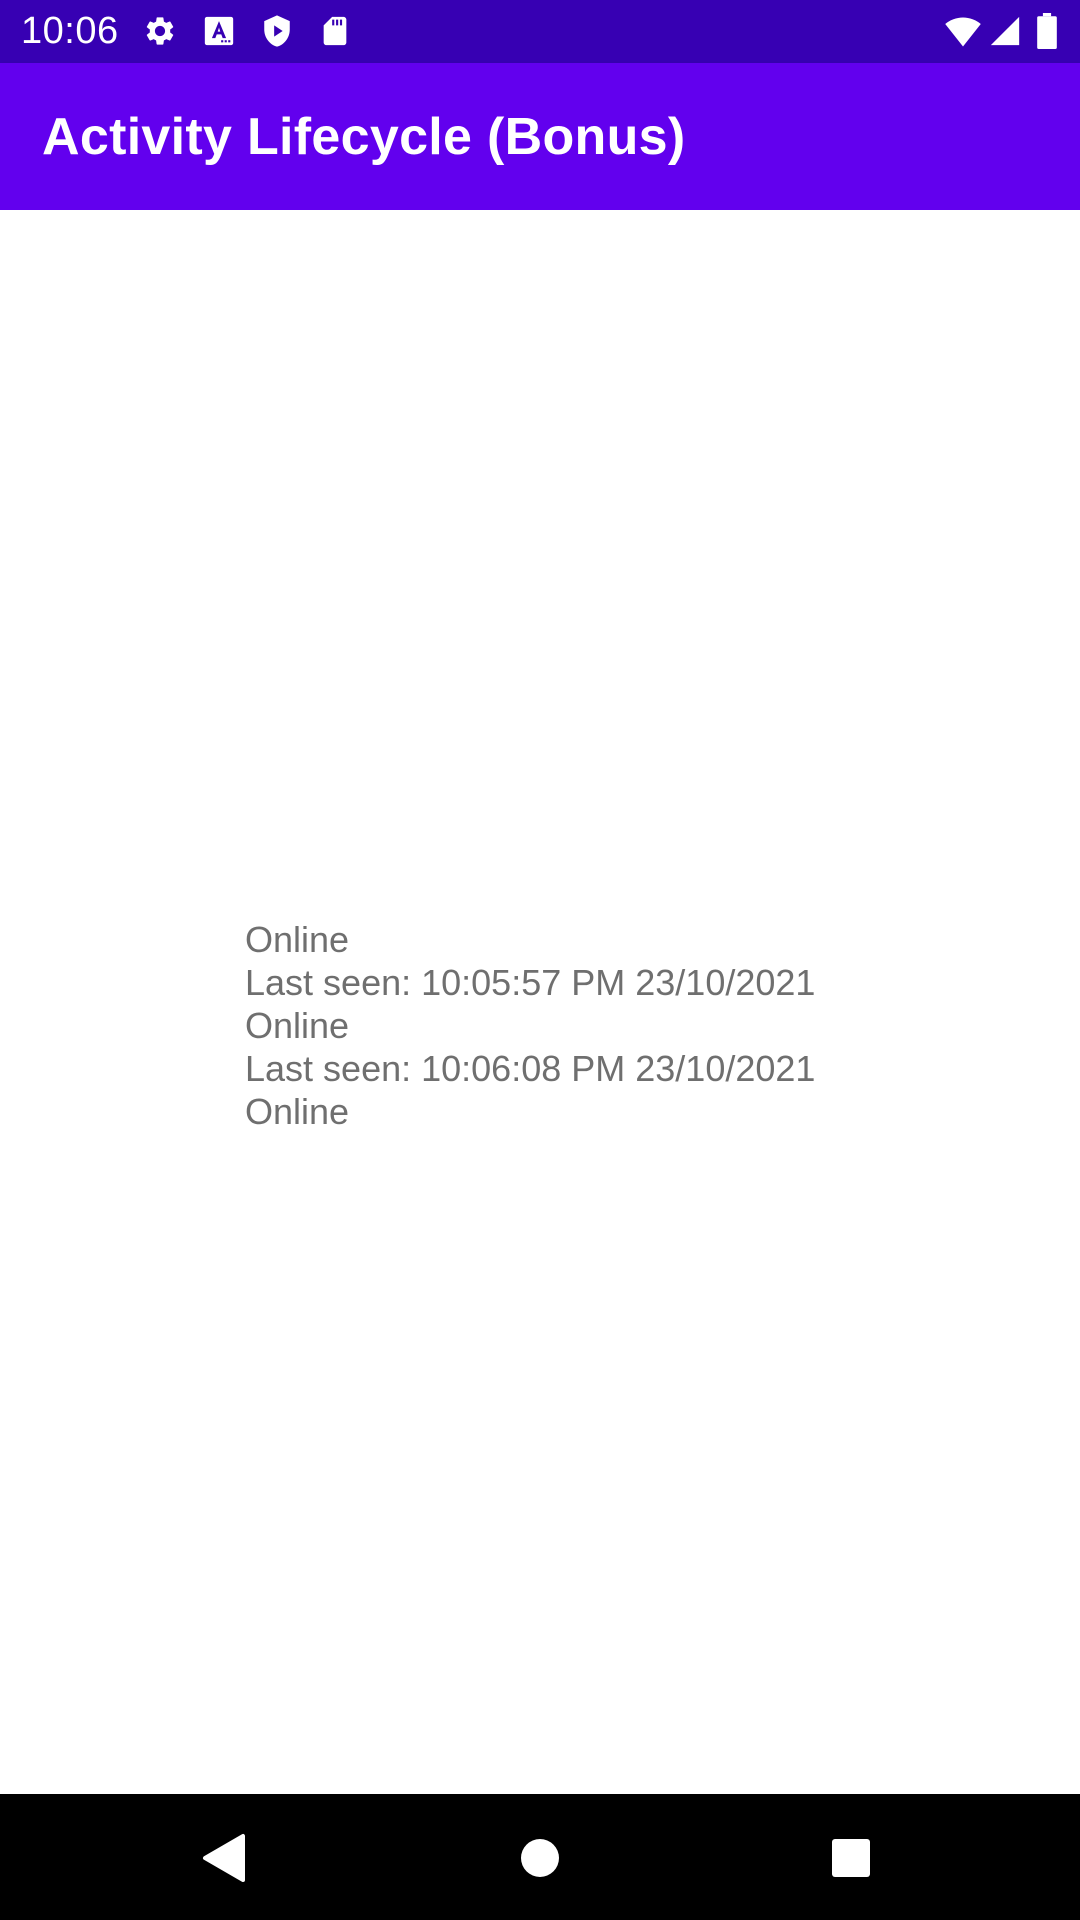 Image resolution: width=1080 pixels, height=1920 pixels. Describe the element at coordinates (277, 31) in the screenshot. I see `play-protect-icon` at that location.